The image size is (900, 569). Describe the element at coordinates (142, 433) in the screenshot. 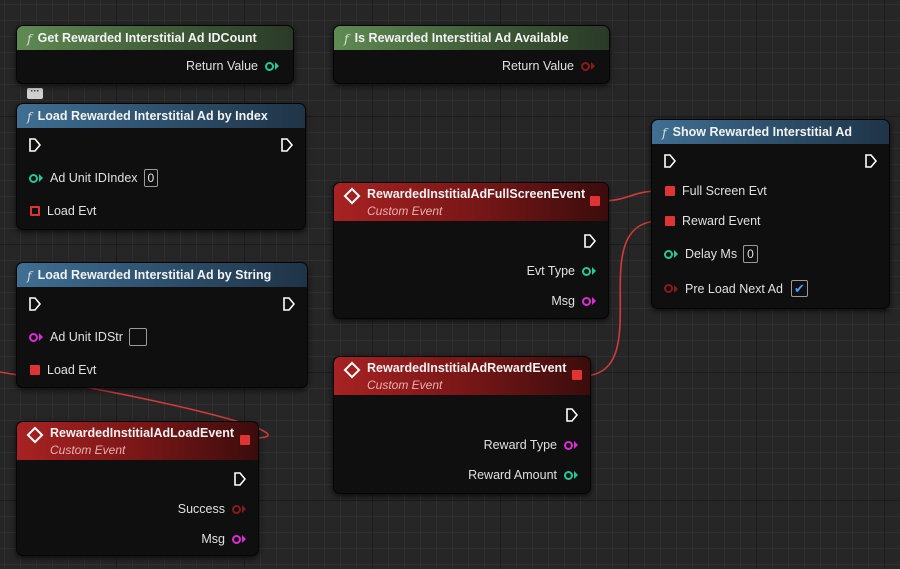

I see `node-title: RewardedInstitialAdLoadEvent` at that location.